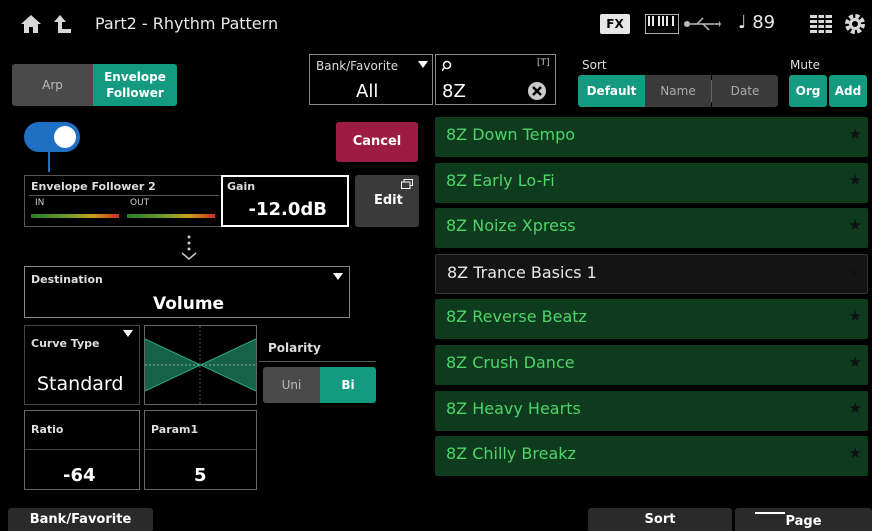 This screenshot has width=872, height=531. Describe the element at coordinates (808, 91) in the screenshot. I see `mute-org-button: Org` at that location.